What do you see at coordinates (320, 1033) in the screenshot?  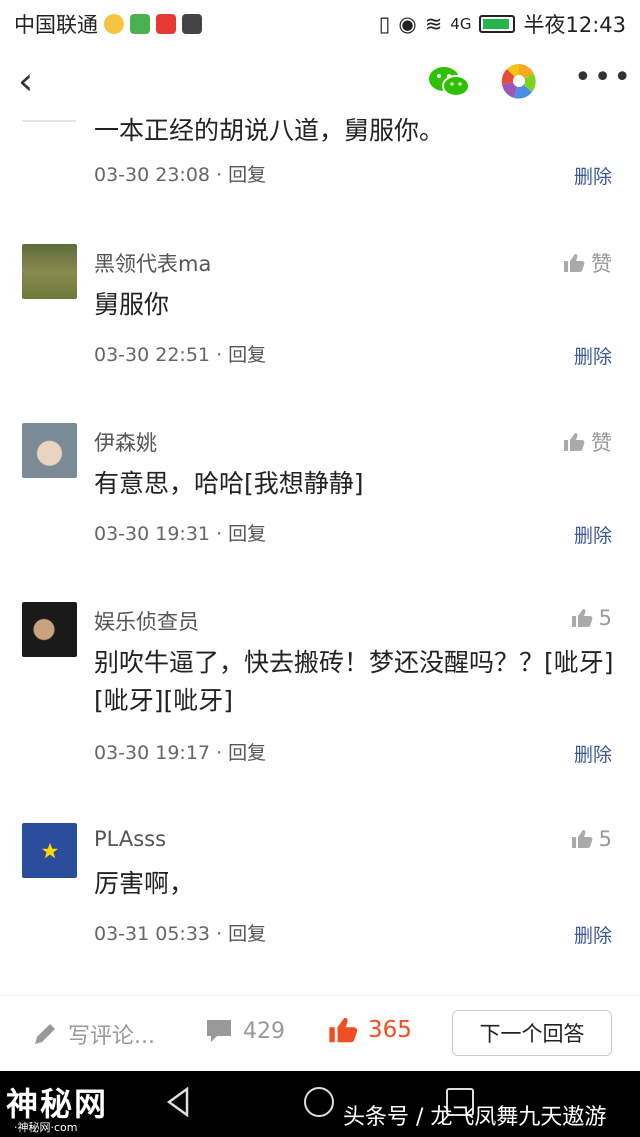 I see `bottom-action-bar: 写评论... 429 365 下一个回答` at bounding box center [320, 1033].